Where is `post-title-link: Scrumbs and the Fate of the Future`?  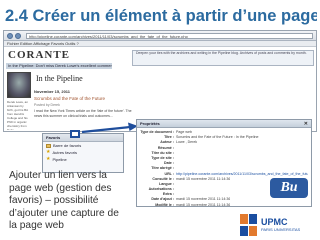
post-title-link: Scrumbs and the Fate of the Future is located at coordinates (84, 98).